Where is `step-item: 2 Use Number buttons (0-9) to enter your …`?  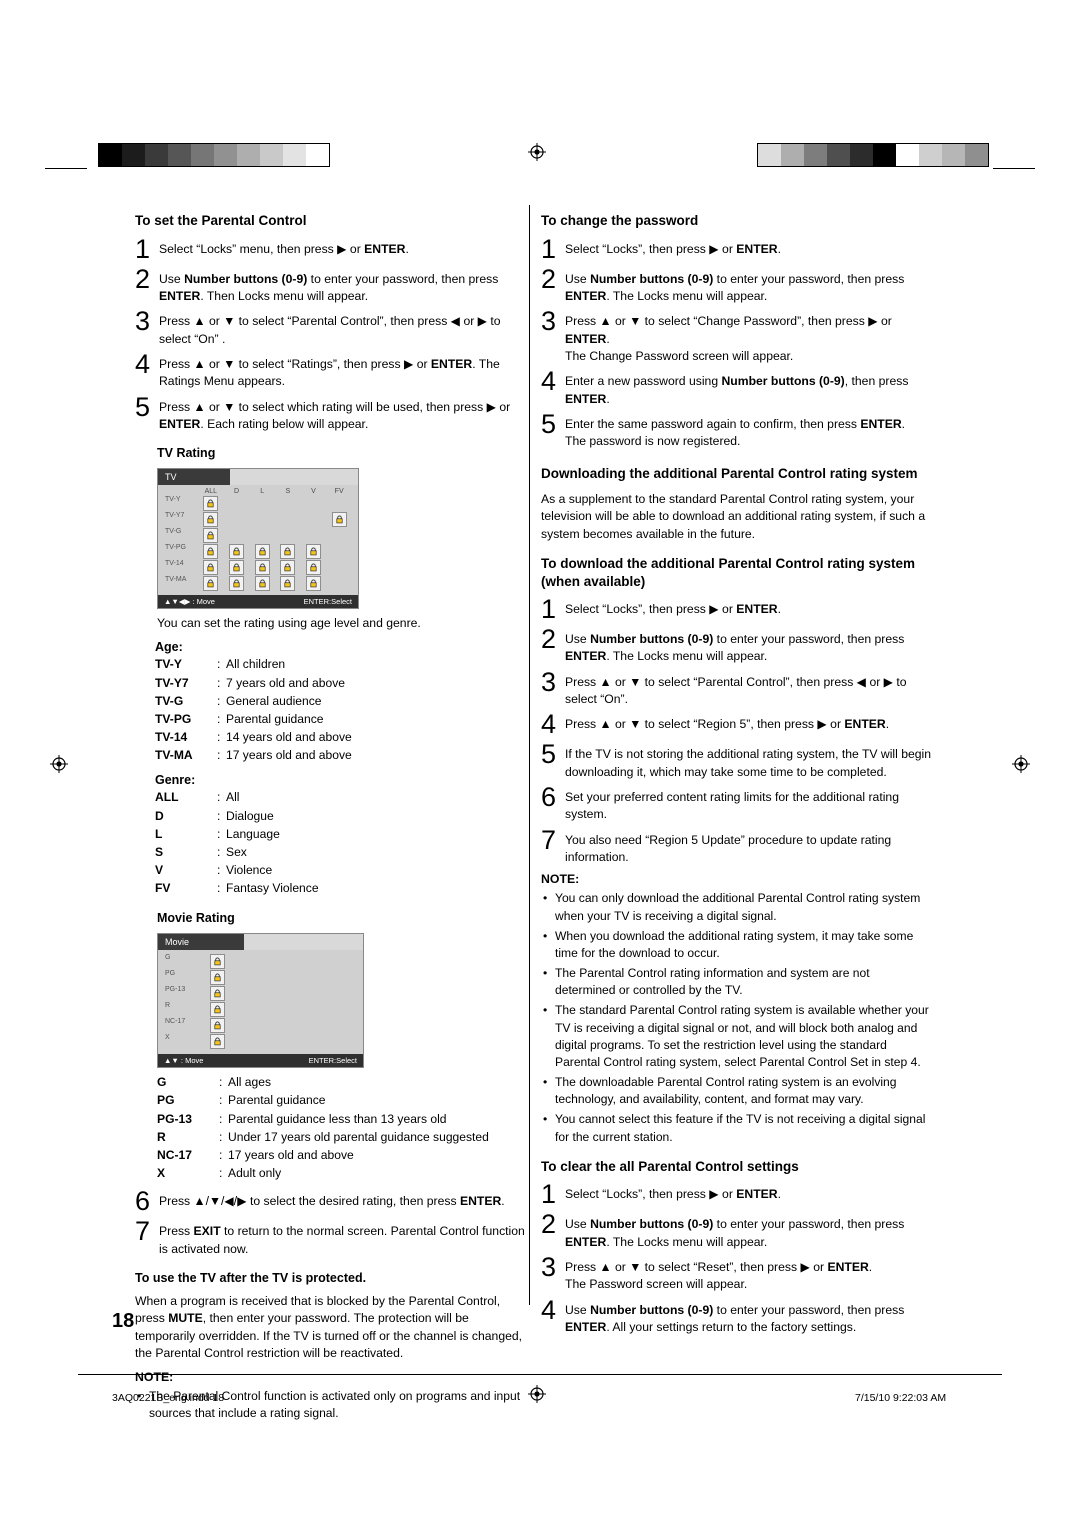
step-item: 2 Use Number buttons (0-9) to enter your … is located at coordinates (330, 285).